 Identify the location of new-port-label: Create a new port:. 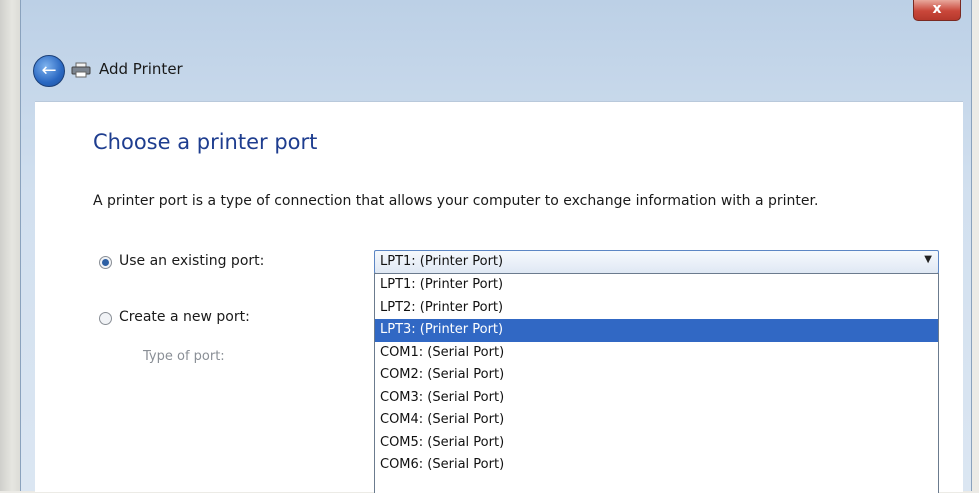
(184, 317).